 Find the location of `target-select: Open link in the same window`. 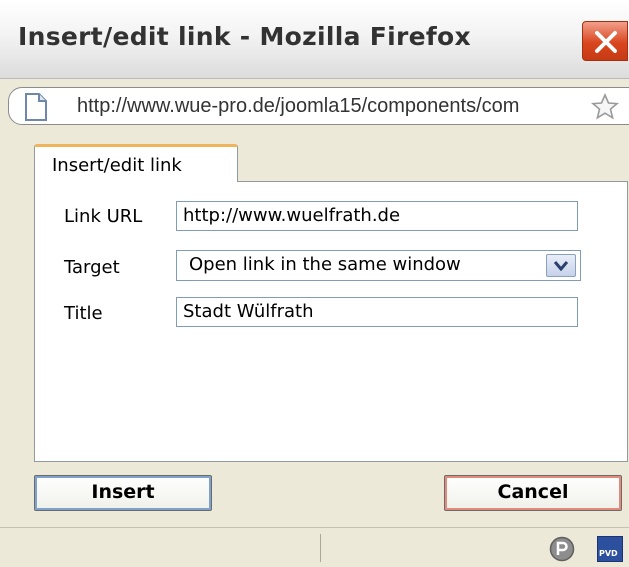

target-select: Open link in the same window is located at coordinates (378, 265).